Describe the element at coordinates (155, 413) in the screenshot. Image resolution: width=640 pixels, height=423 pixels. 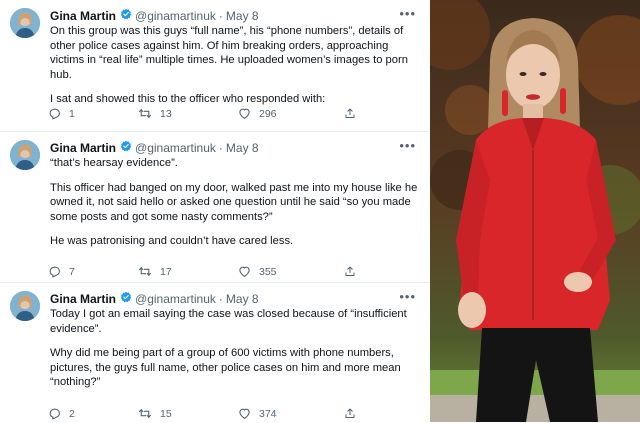
I see `retweet-button: 15` at that location.